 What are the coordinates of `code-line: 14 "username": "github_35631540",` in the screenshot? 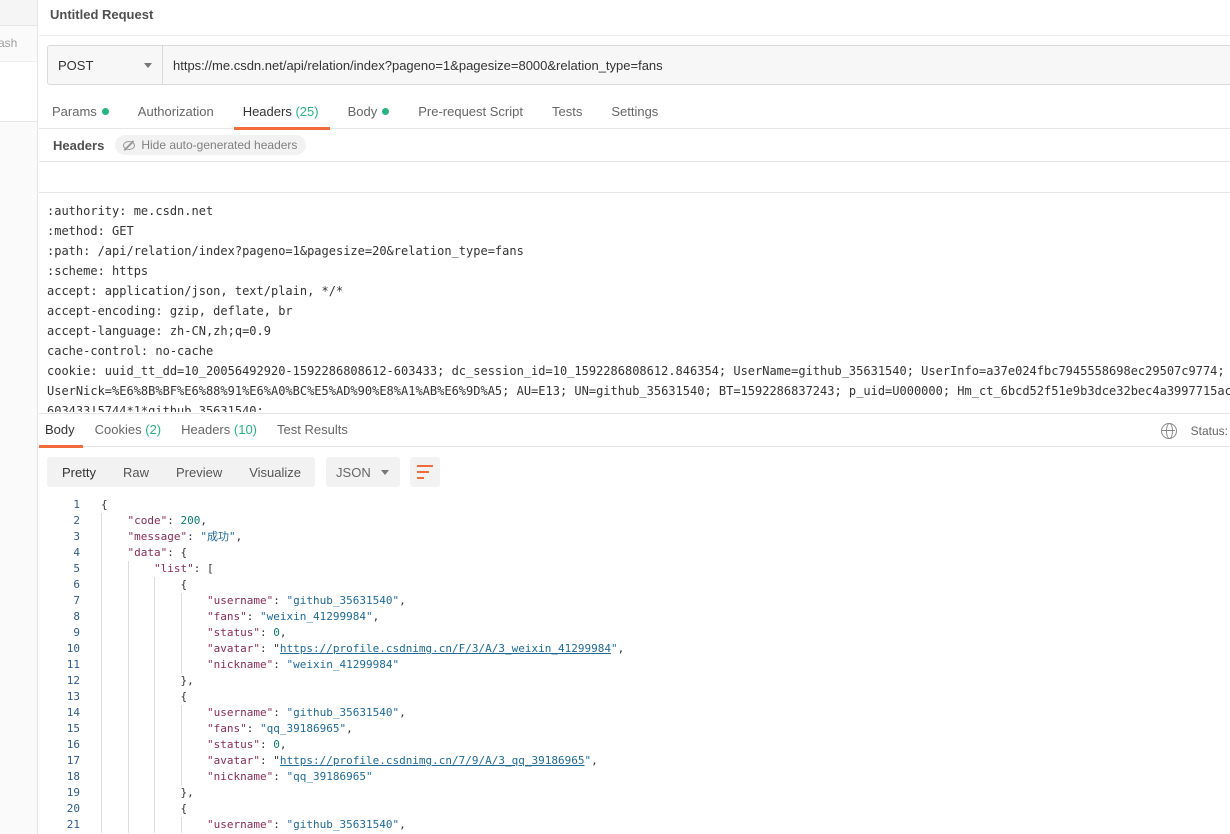 It's located at (634, 713).